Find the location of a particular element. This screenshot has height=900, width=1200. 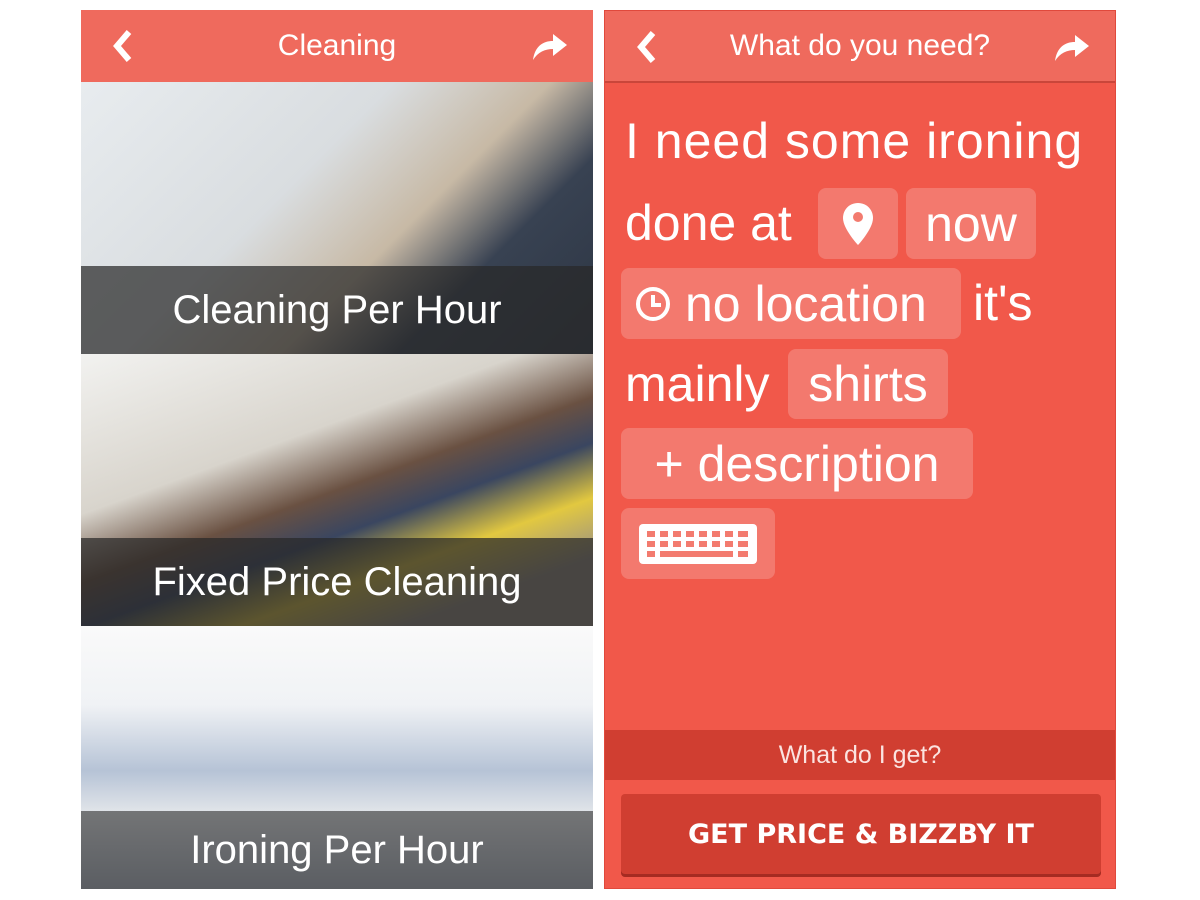

keyboard-icon is located at coordinates (698, 543).